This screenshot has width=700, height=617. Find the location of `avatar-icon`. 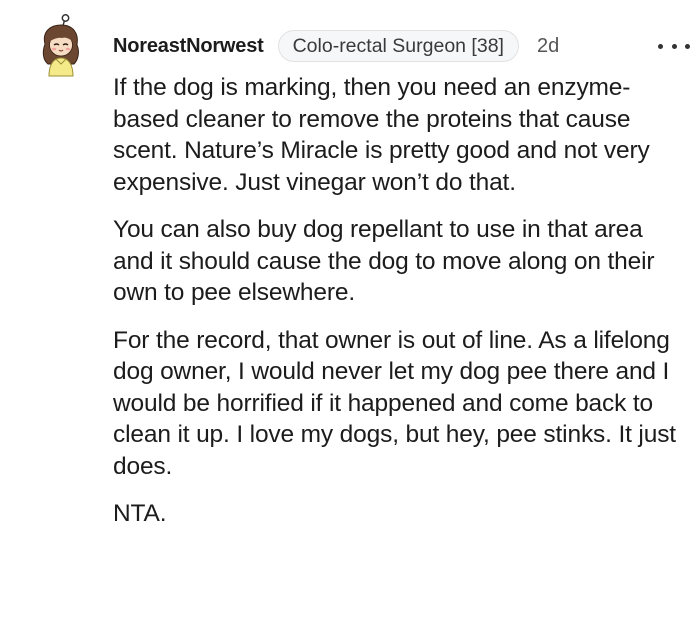

avatar-icon is located at coordinates (60, 45).